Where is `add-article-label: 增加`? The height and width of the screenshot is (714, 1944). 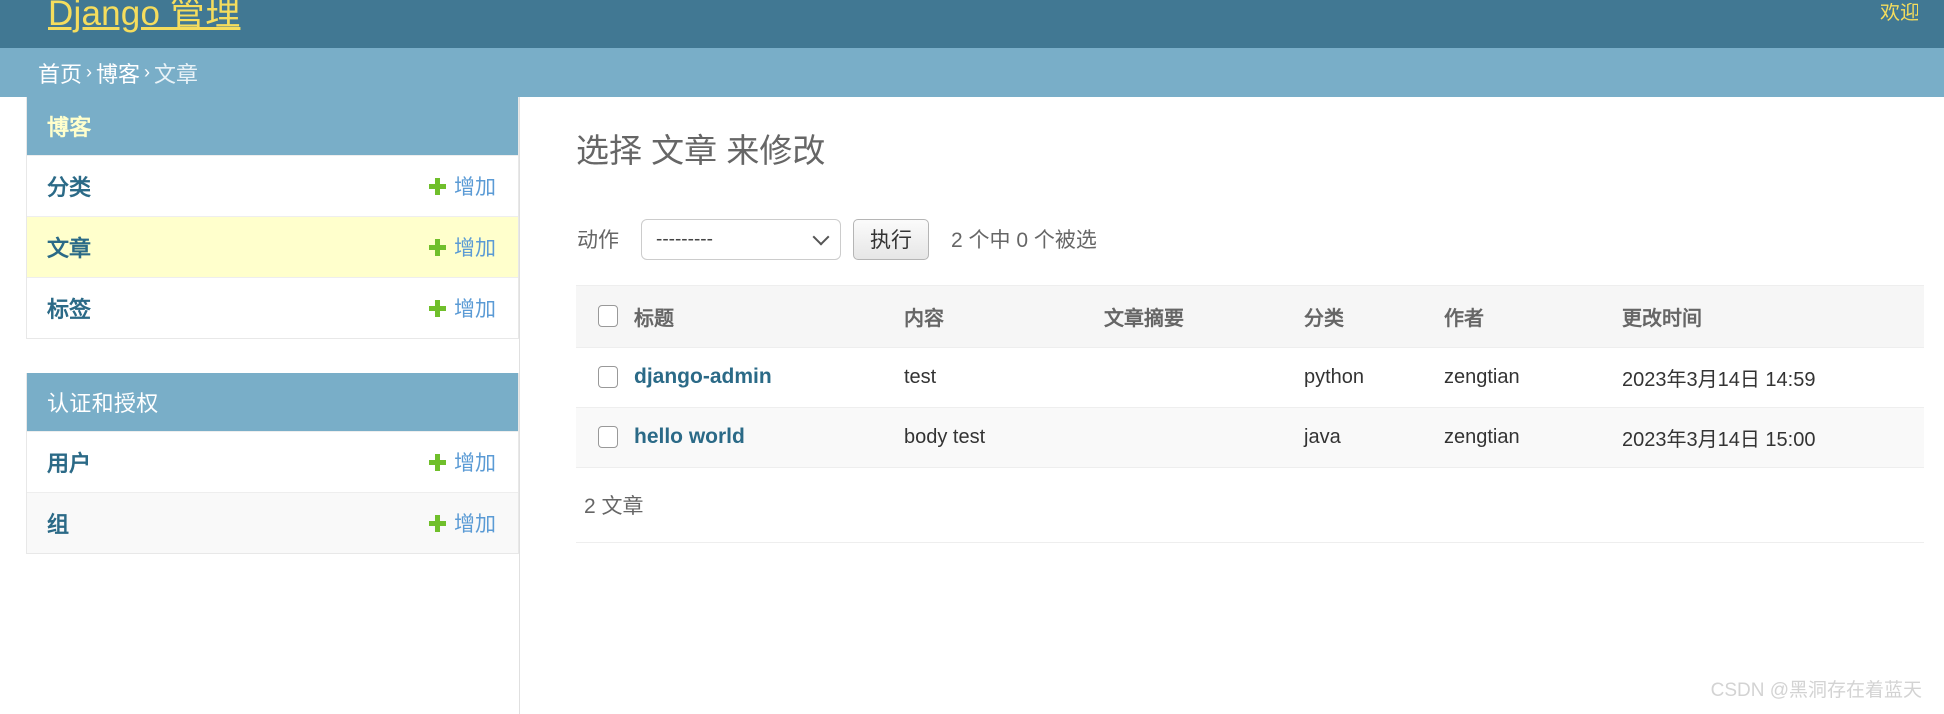 add-article-label: 增加 is located at coordinates (475, 247).